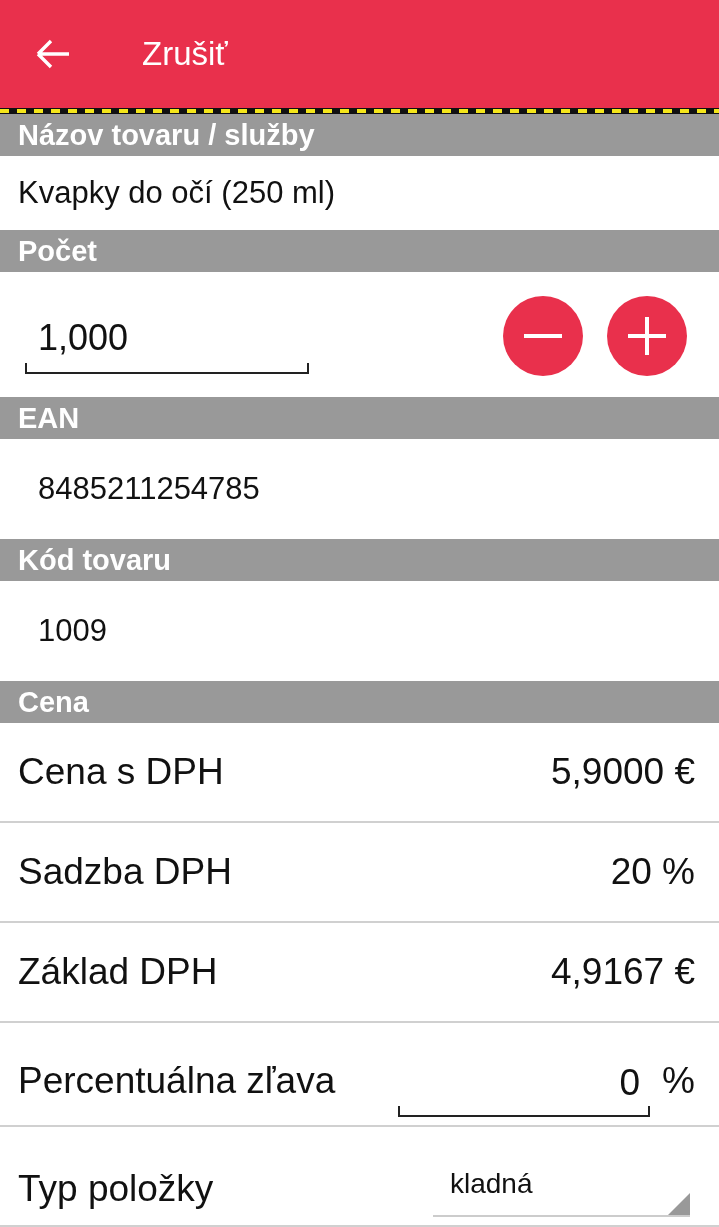 The height and width of the screenshot is (1227, 719). Describe the element at coordinates (185, 54) in the screenshot. I see `toolbar-title: Zrušiť` at that location.